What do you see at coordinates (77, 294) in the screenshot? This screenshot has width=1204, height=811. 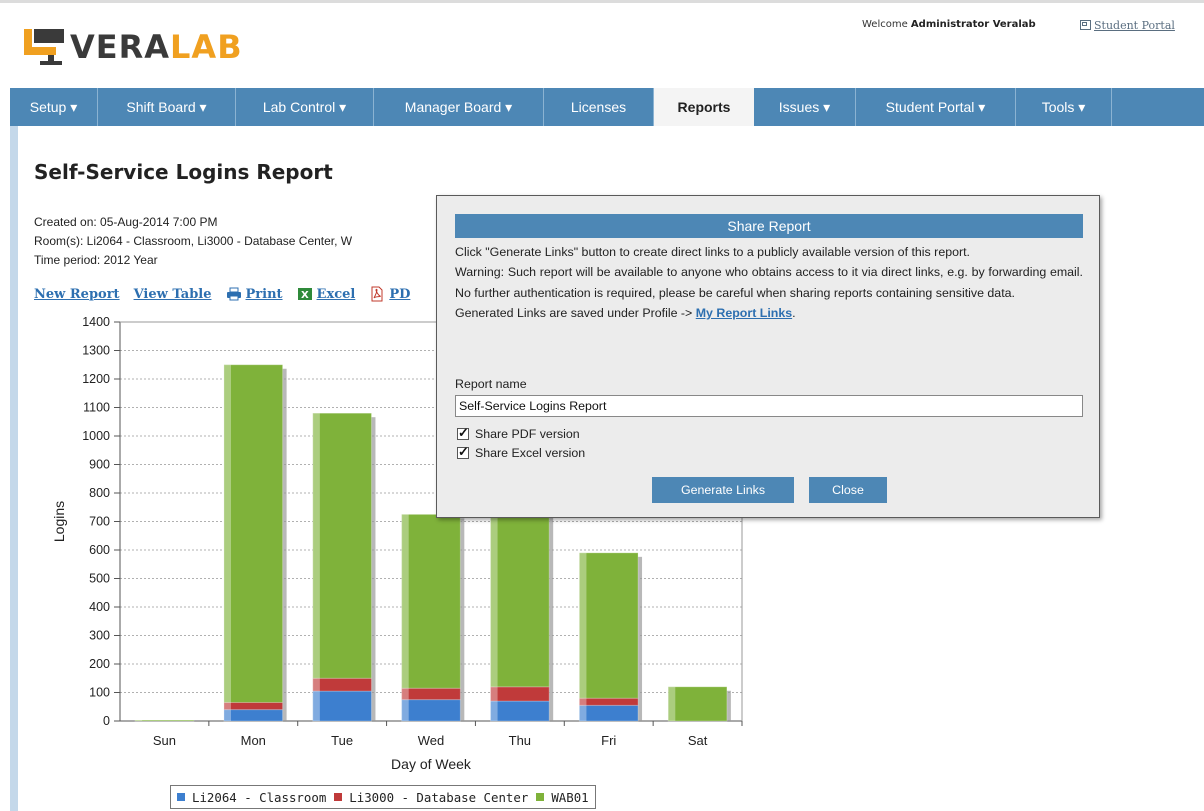 I see `new-report-link: New Report` at bounding box center [77, 294].